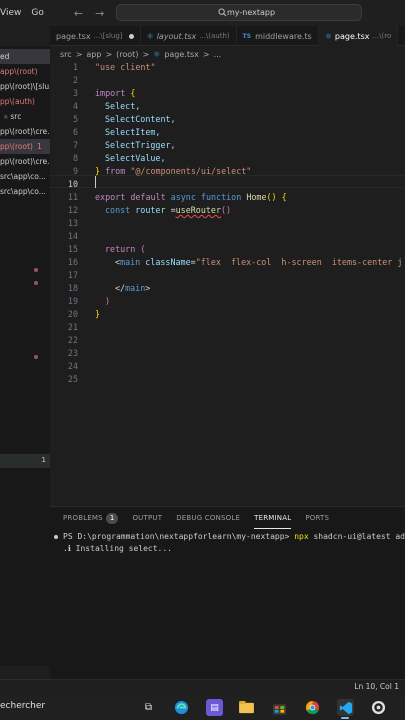  What do you see at coordinates (202, 687) in the screenshot?
I see `status-bar: Ln 10, Col 1` at bounding box center [202, 687].